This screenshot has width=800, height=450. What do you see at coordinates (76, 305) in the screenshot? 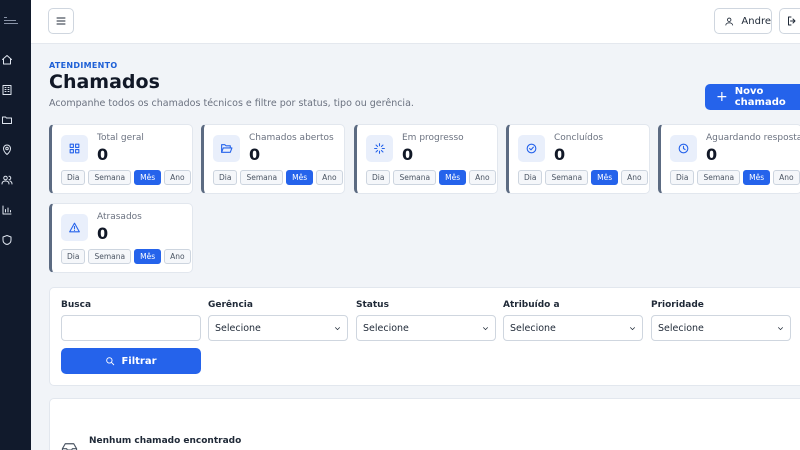
I see `search-label: Busca` at bounding box center [76, 305].